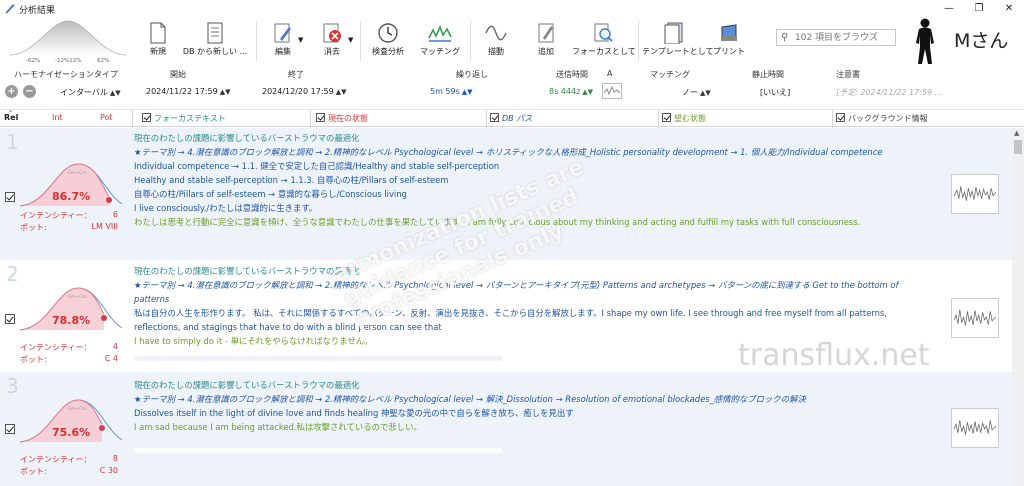 Image resolution: width=1024 pixels, height=486 pixels. I want to click on matching-select: ノー ▲▼, so click(696, 92).